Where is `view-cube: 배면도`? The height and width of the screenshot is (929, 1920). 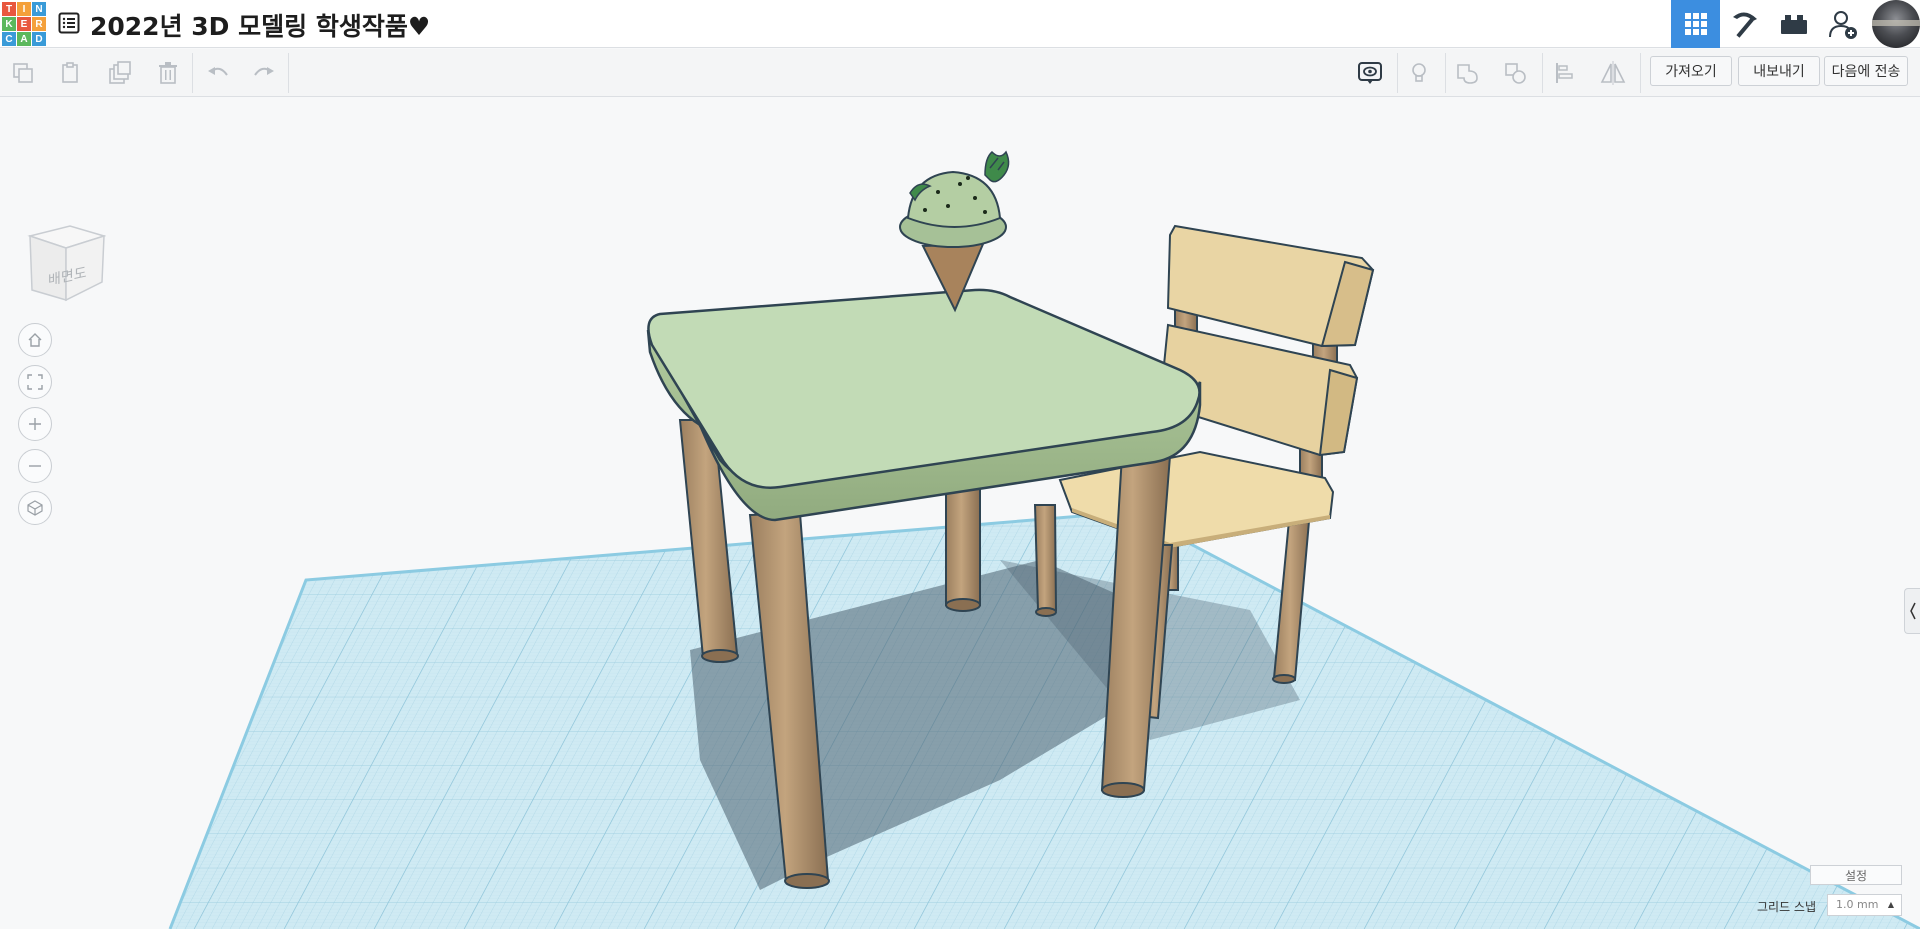
view-cube: 배면도 is located at coordinates (66, 264).